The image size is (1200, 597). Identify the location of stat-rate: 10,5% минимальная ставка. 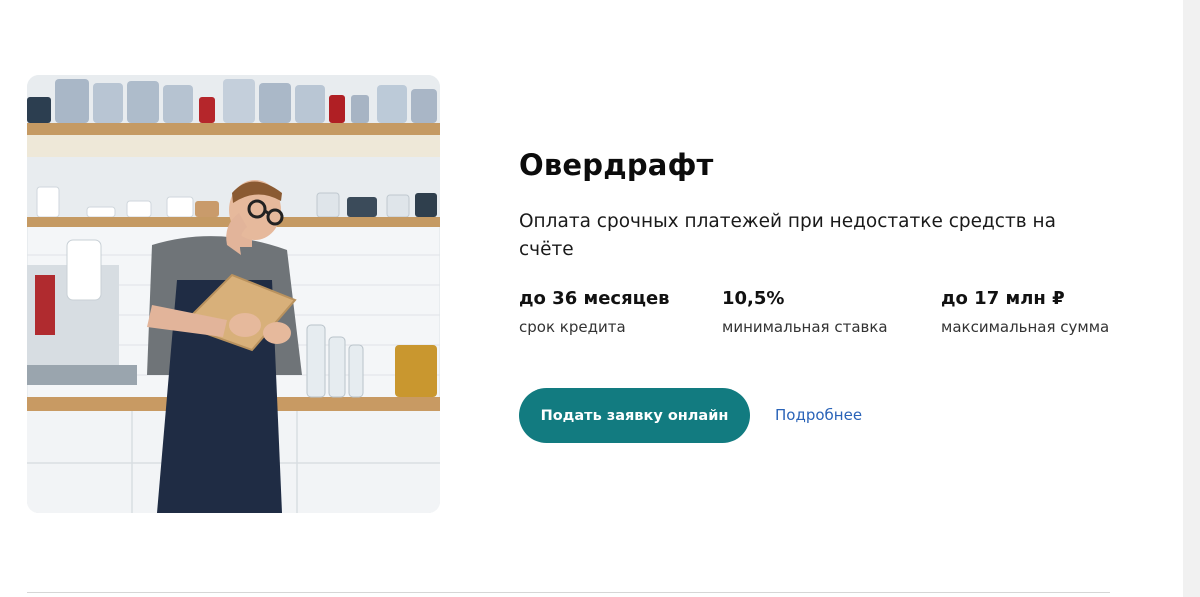
(805, 312).